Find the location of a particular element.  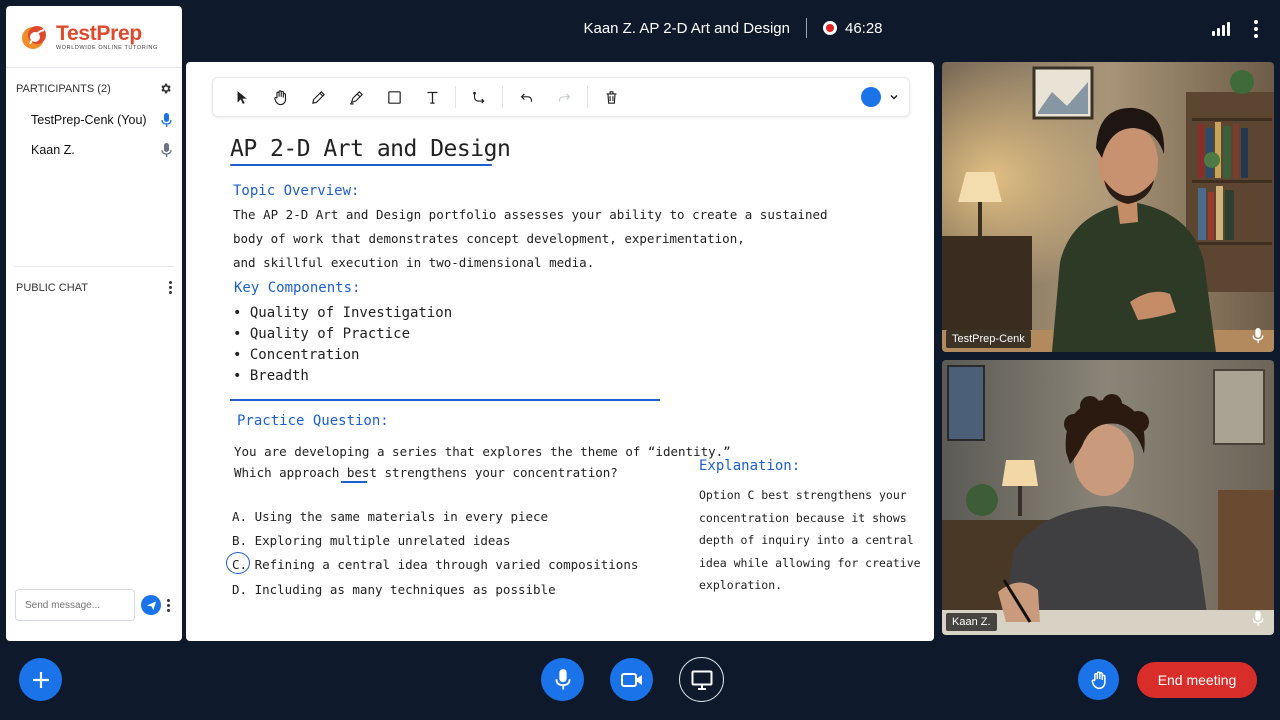

end-meeting-button: End meeting is located at coordinates (1197, 680).